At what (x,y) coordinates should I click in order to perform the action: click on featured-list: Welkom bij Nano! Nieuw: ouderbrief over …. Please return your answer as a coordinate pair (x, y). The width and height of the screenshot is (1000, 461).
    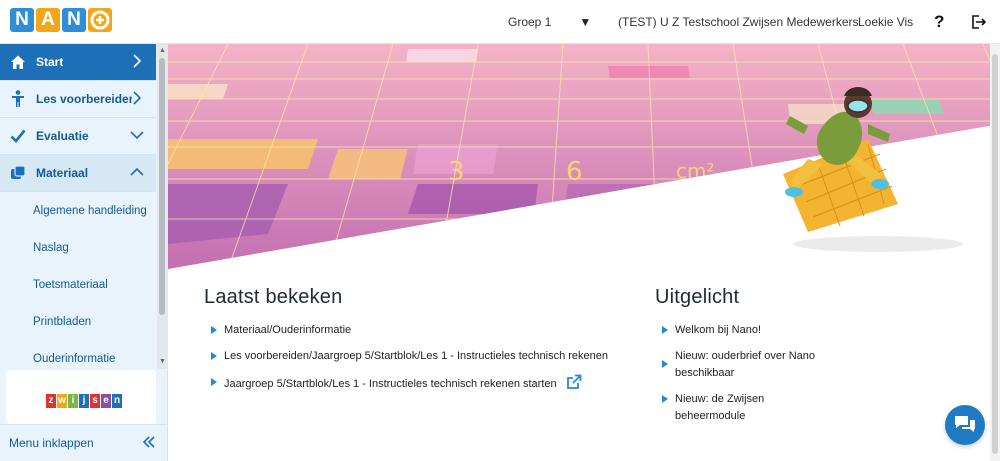
    Looking at the image, I should click on (745, 373).